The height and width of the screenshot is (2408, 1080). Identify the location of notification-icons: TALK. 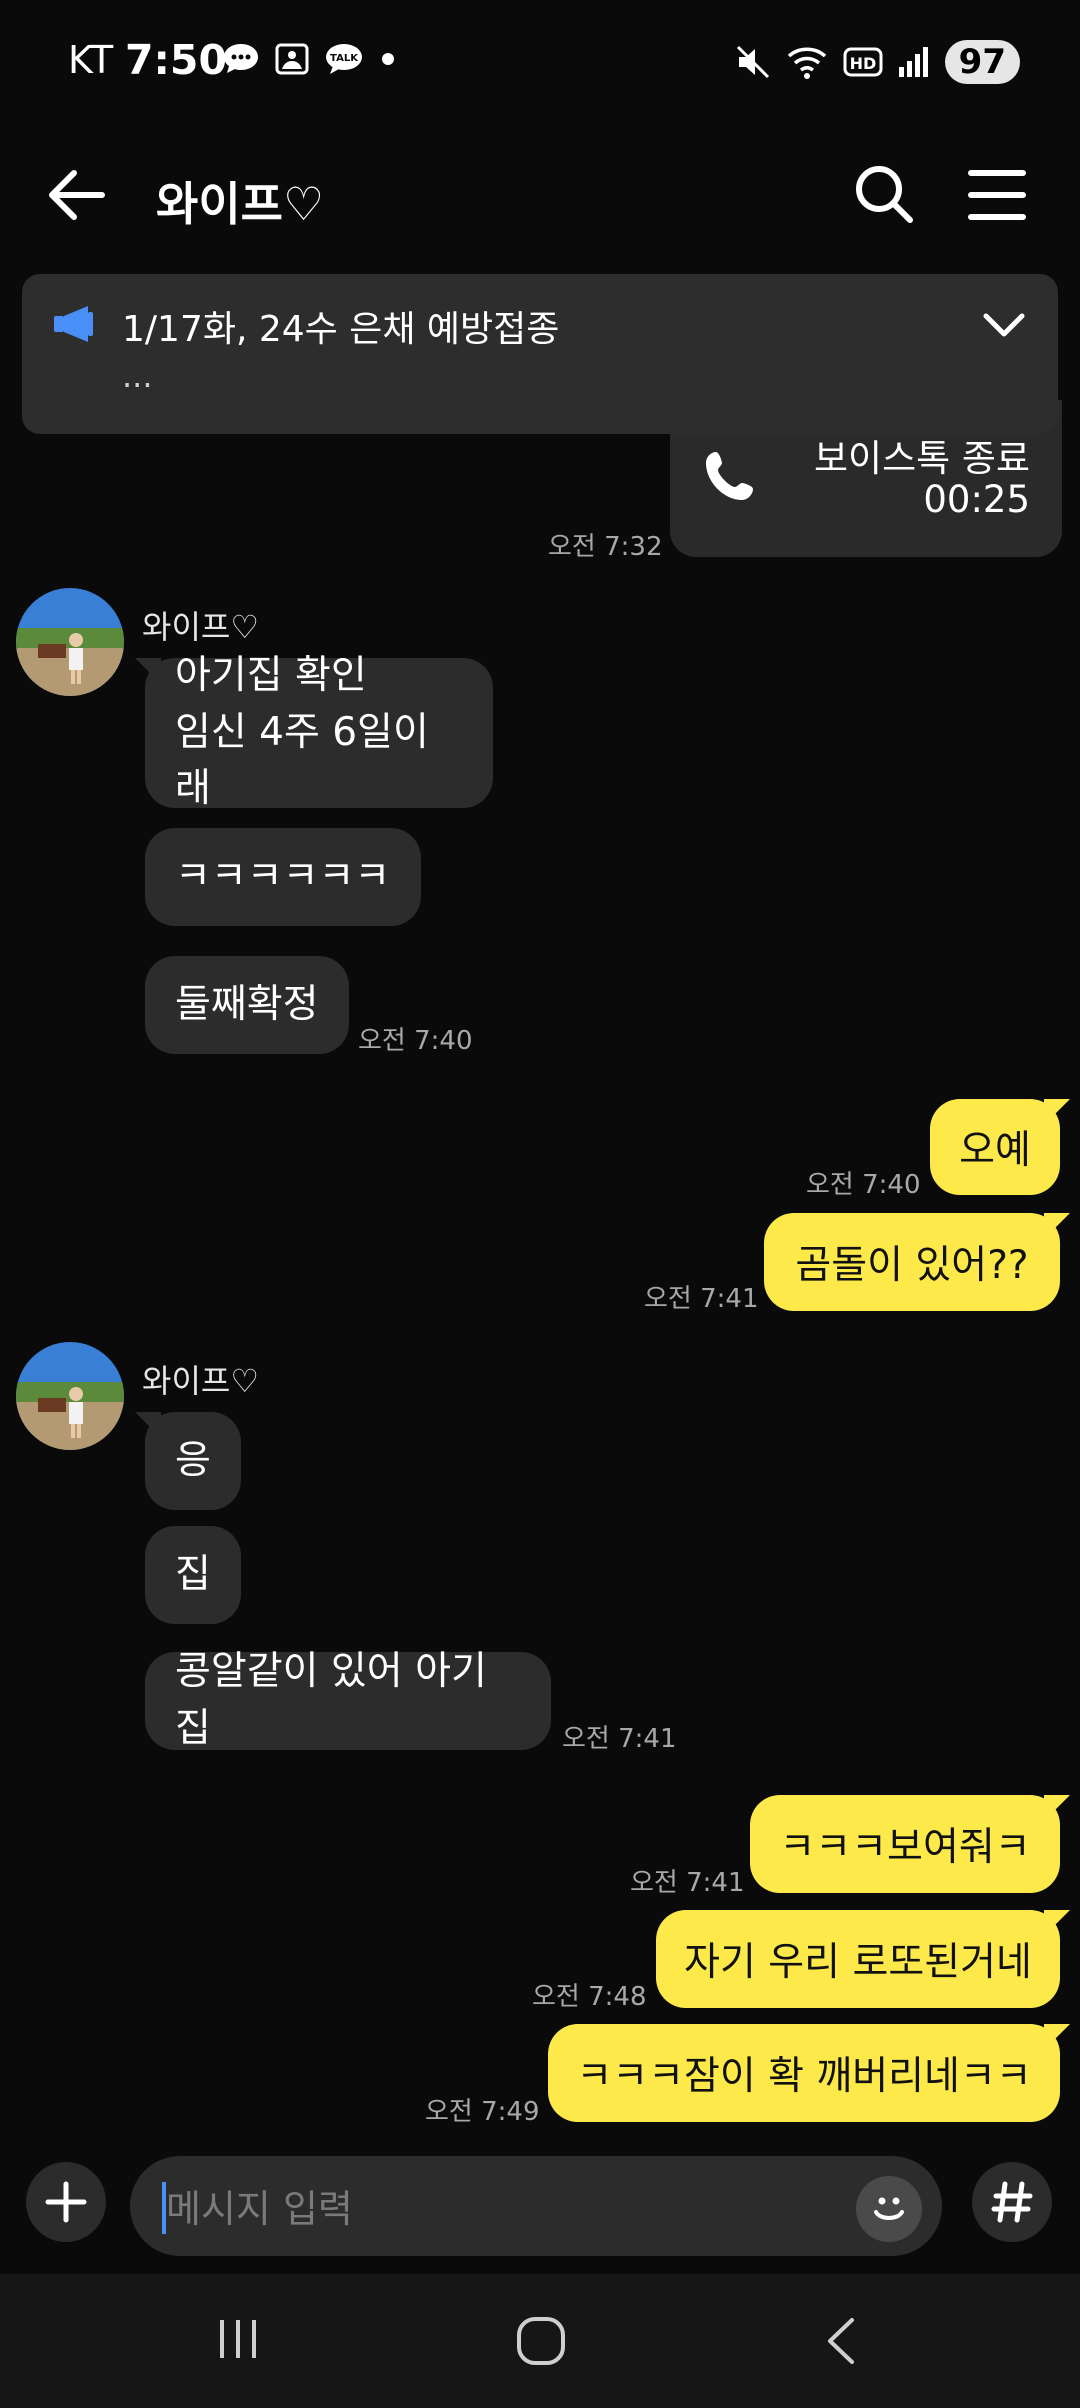
(310, 59).